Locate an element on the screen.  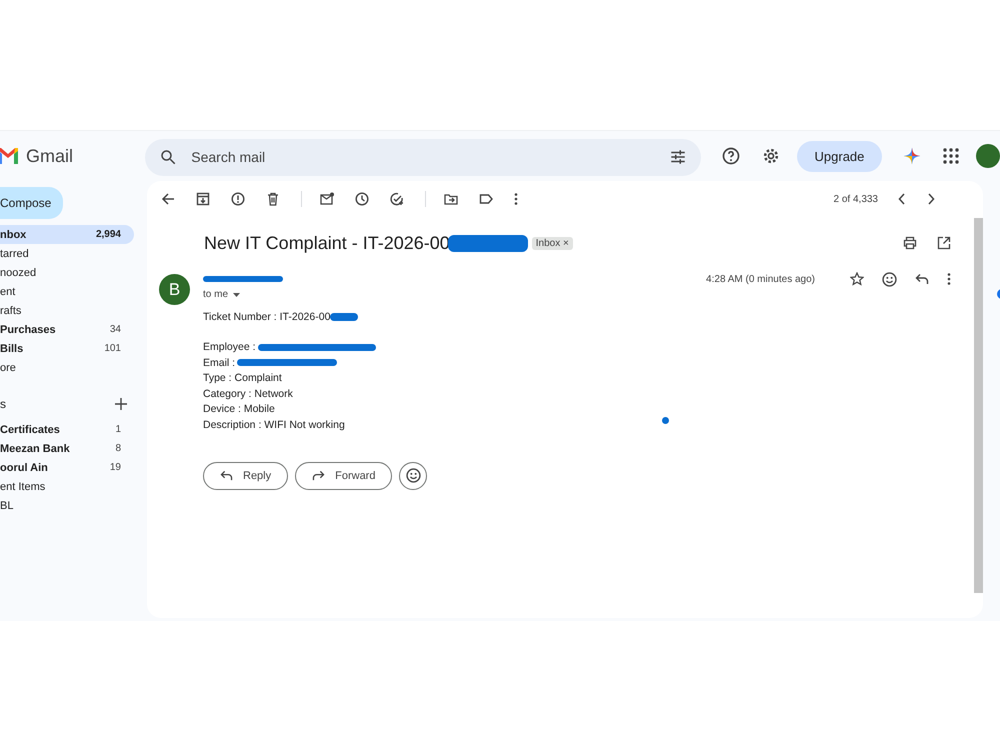
scrollbar is located at coordinates (978, 405).